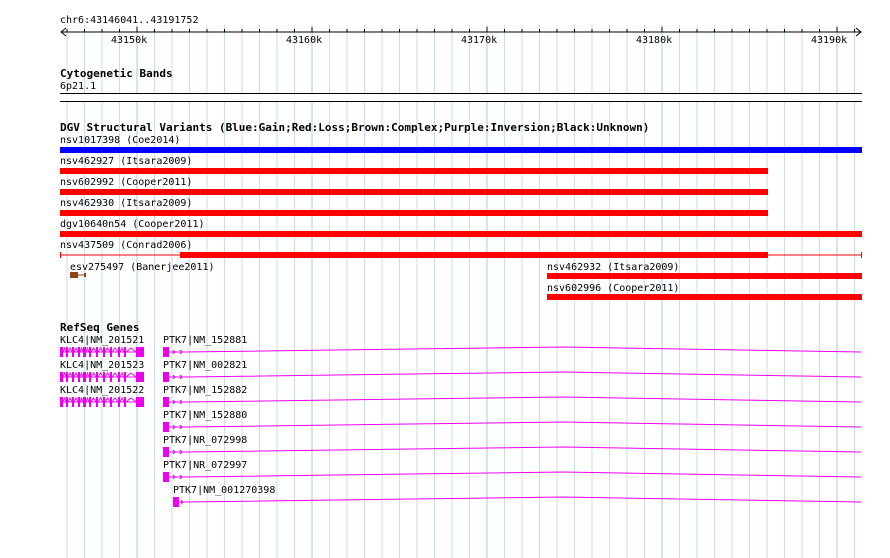 This screenshot has height=558, width=890. Describe the element at coordinates (205, 390) in the screenshot. I see `gene-label: PTK7|NM_152882` at that location.